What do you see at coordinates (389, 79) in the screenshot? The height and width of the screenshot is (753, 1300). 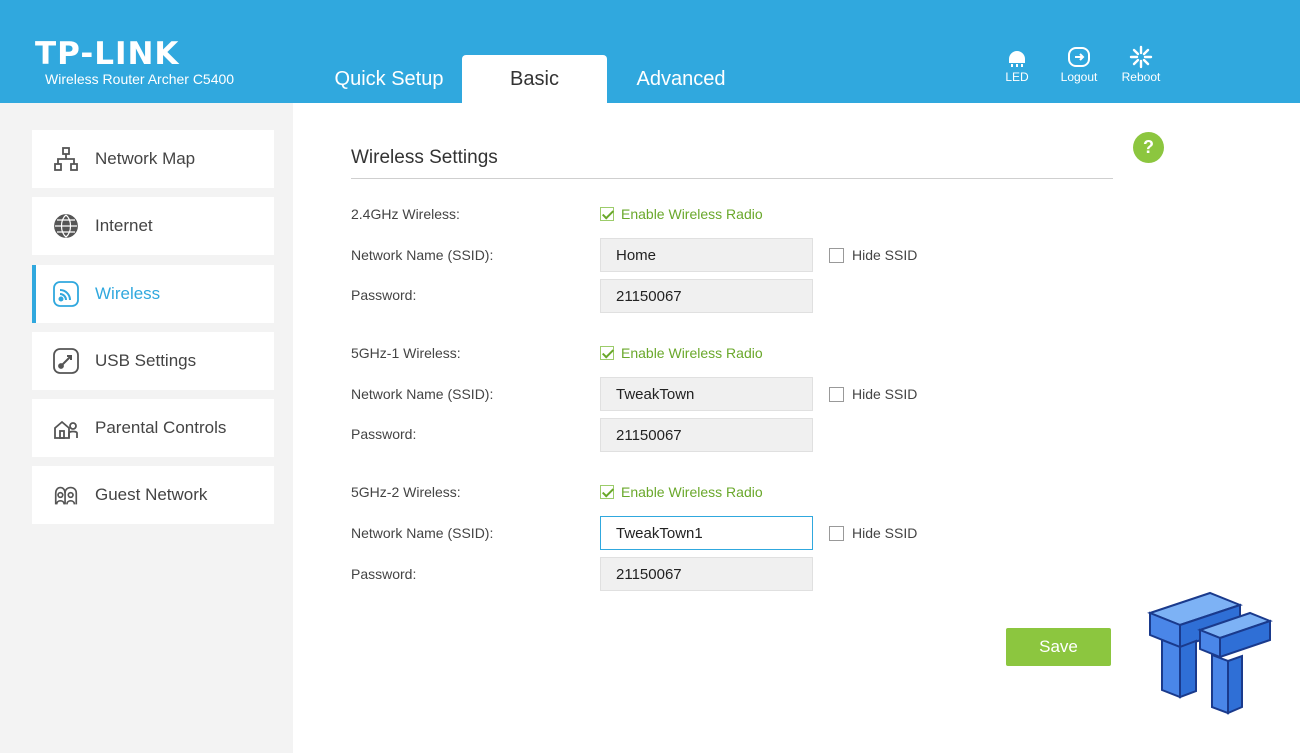 I see `tab-quick-setup: Quick Setup` at bounding box center [389, 79].